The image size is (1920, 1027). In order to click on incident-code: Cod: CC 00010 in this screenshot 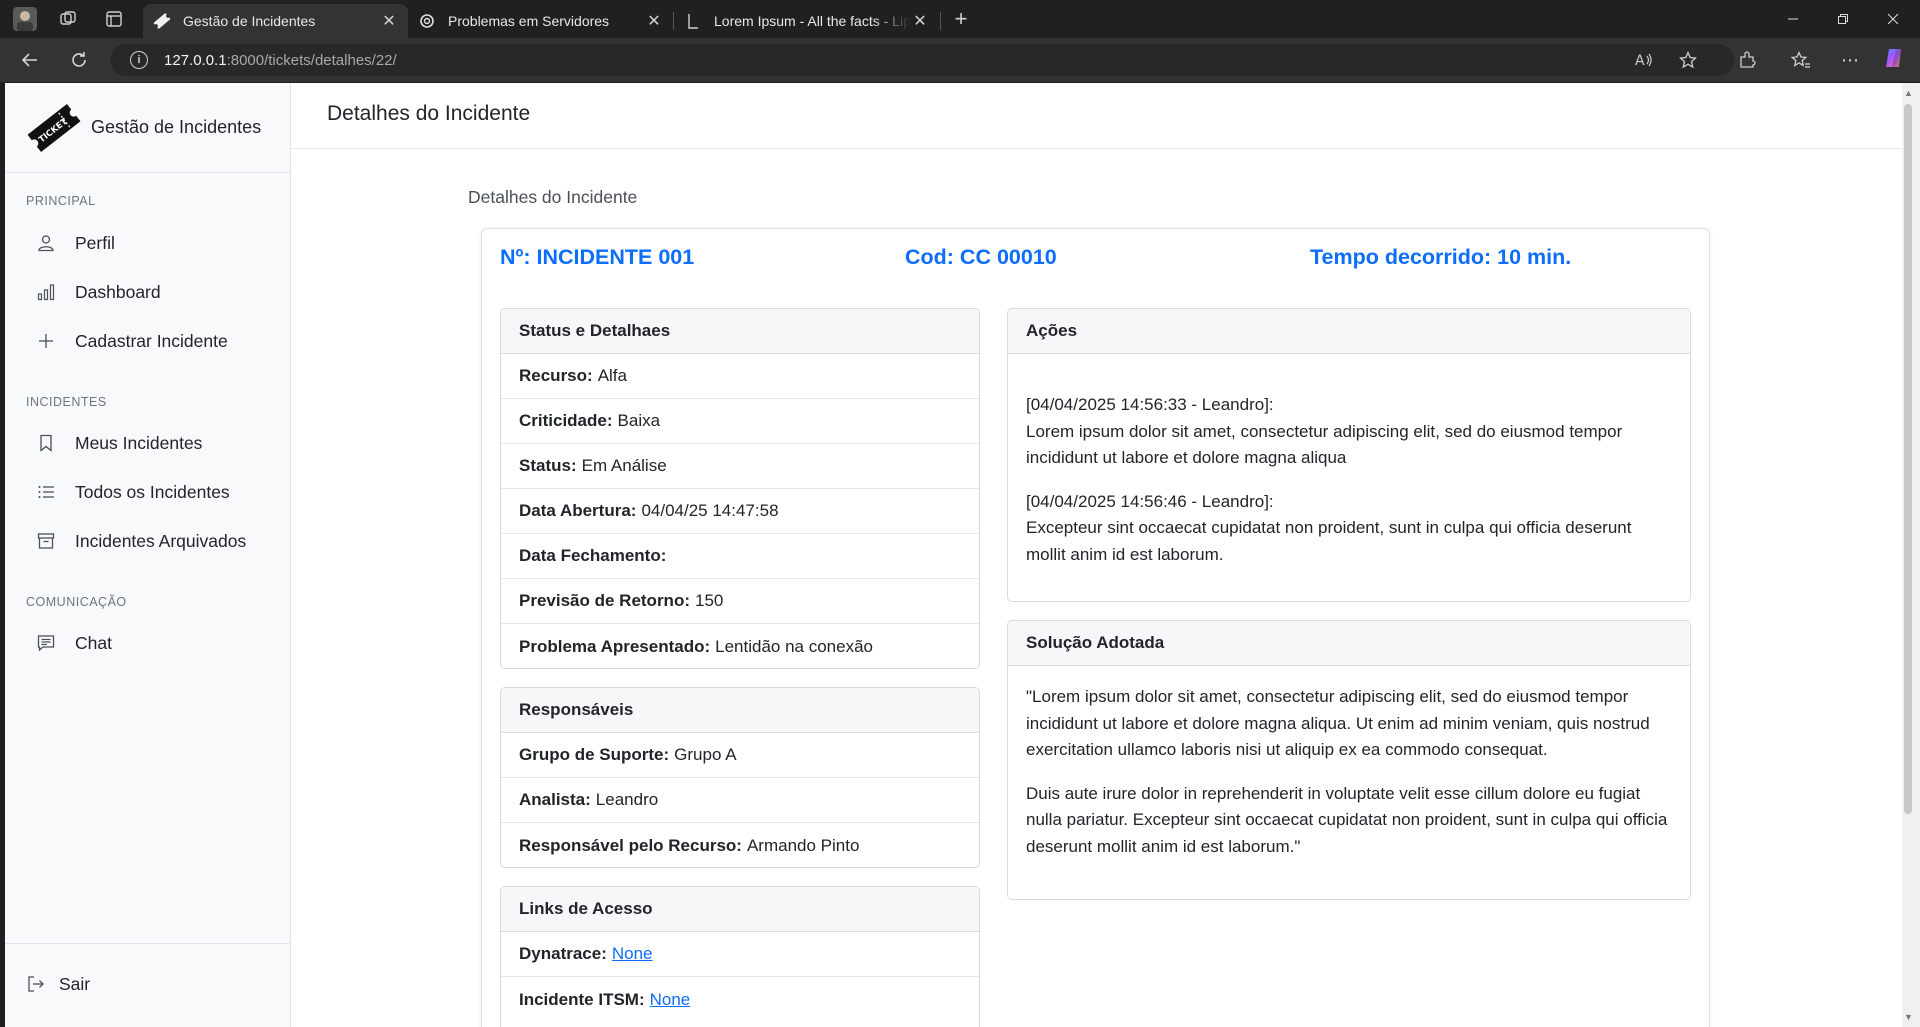, I will do `click(981, 257)`.